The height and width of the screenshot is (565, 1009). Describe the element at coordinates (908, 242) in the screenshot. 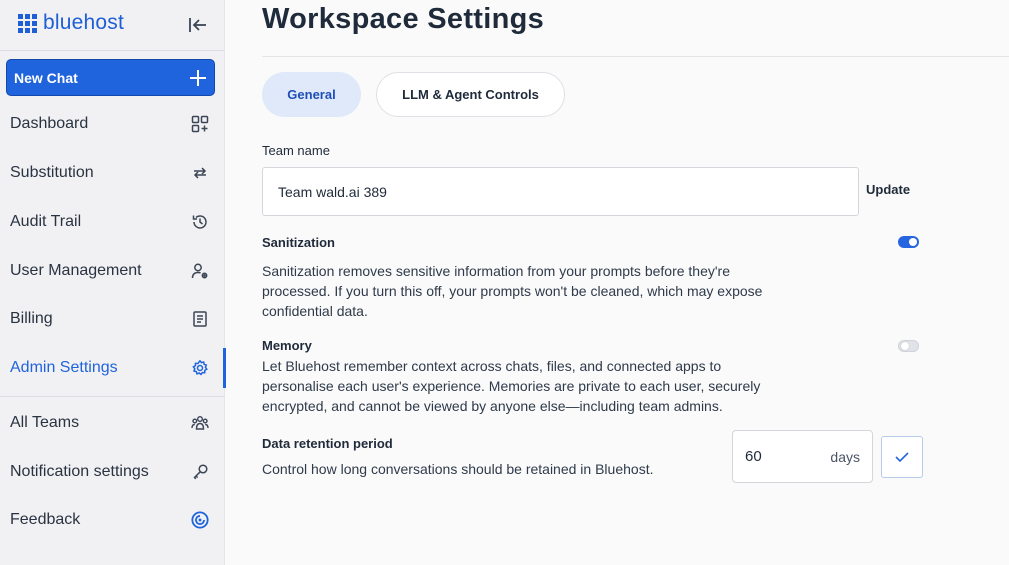

I see `sanitization-toggle` at that location.